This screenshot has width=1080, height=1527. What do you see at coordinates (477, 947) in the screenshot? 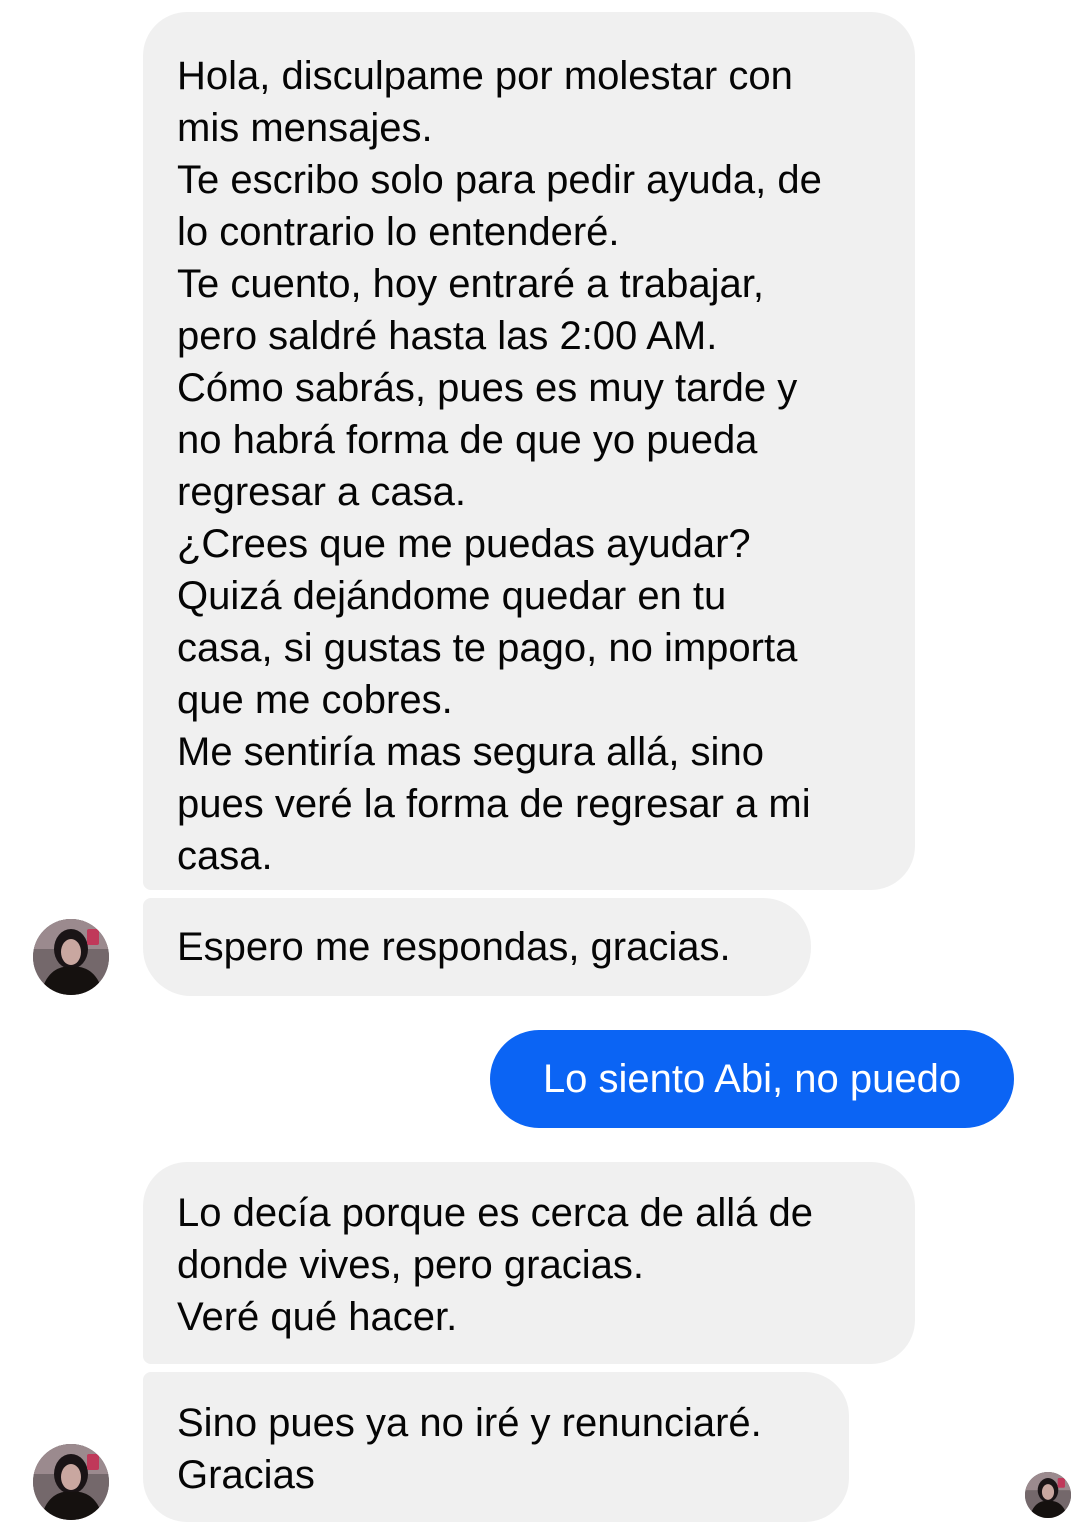
I see `incoming-message: Espero me respondas, gracias.` at bounding box center [477, 947].